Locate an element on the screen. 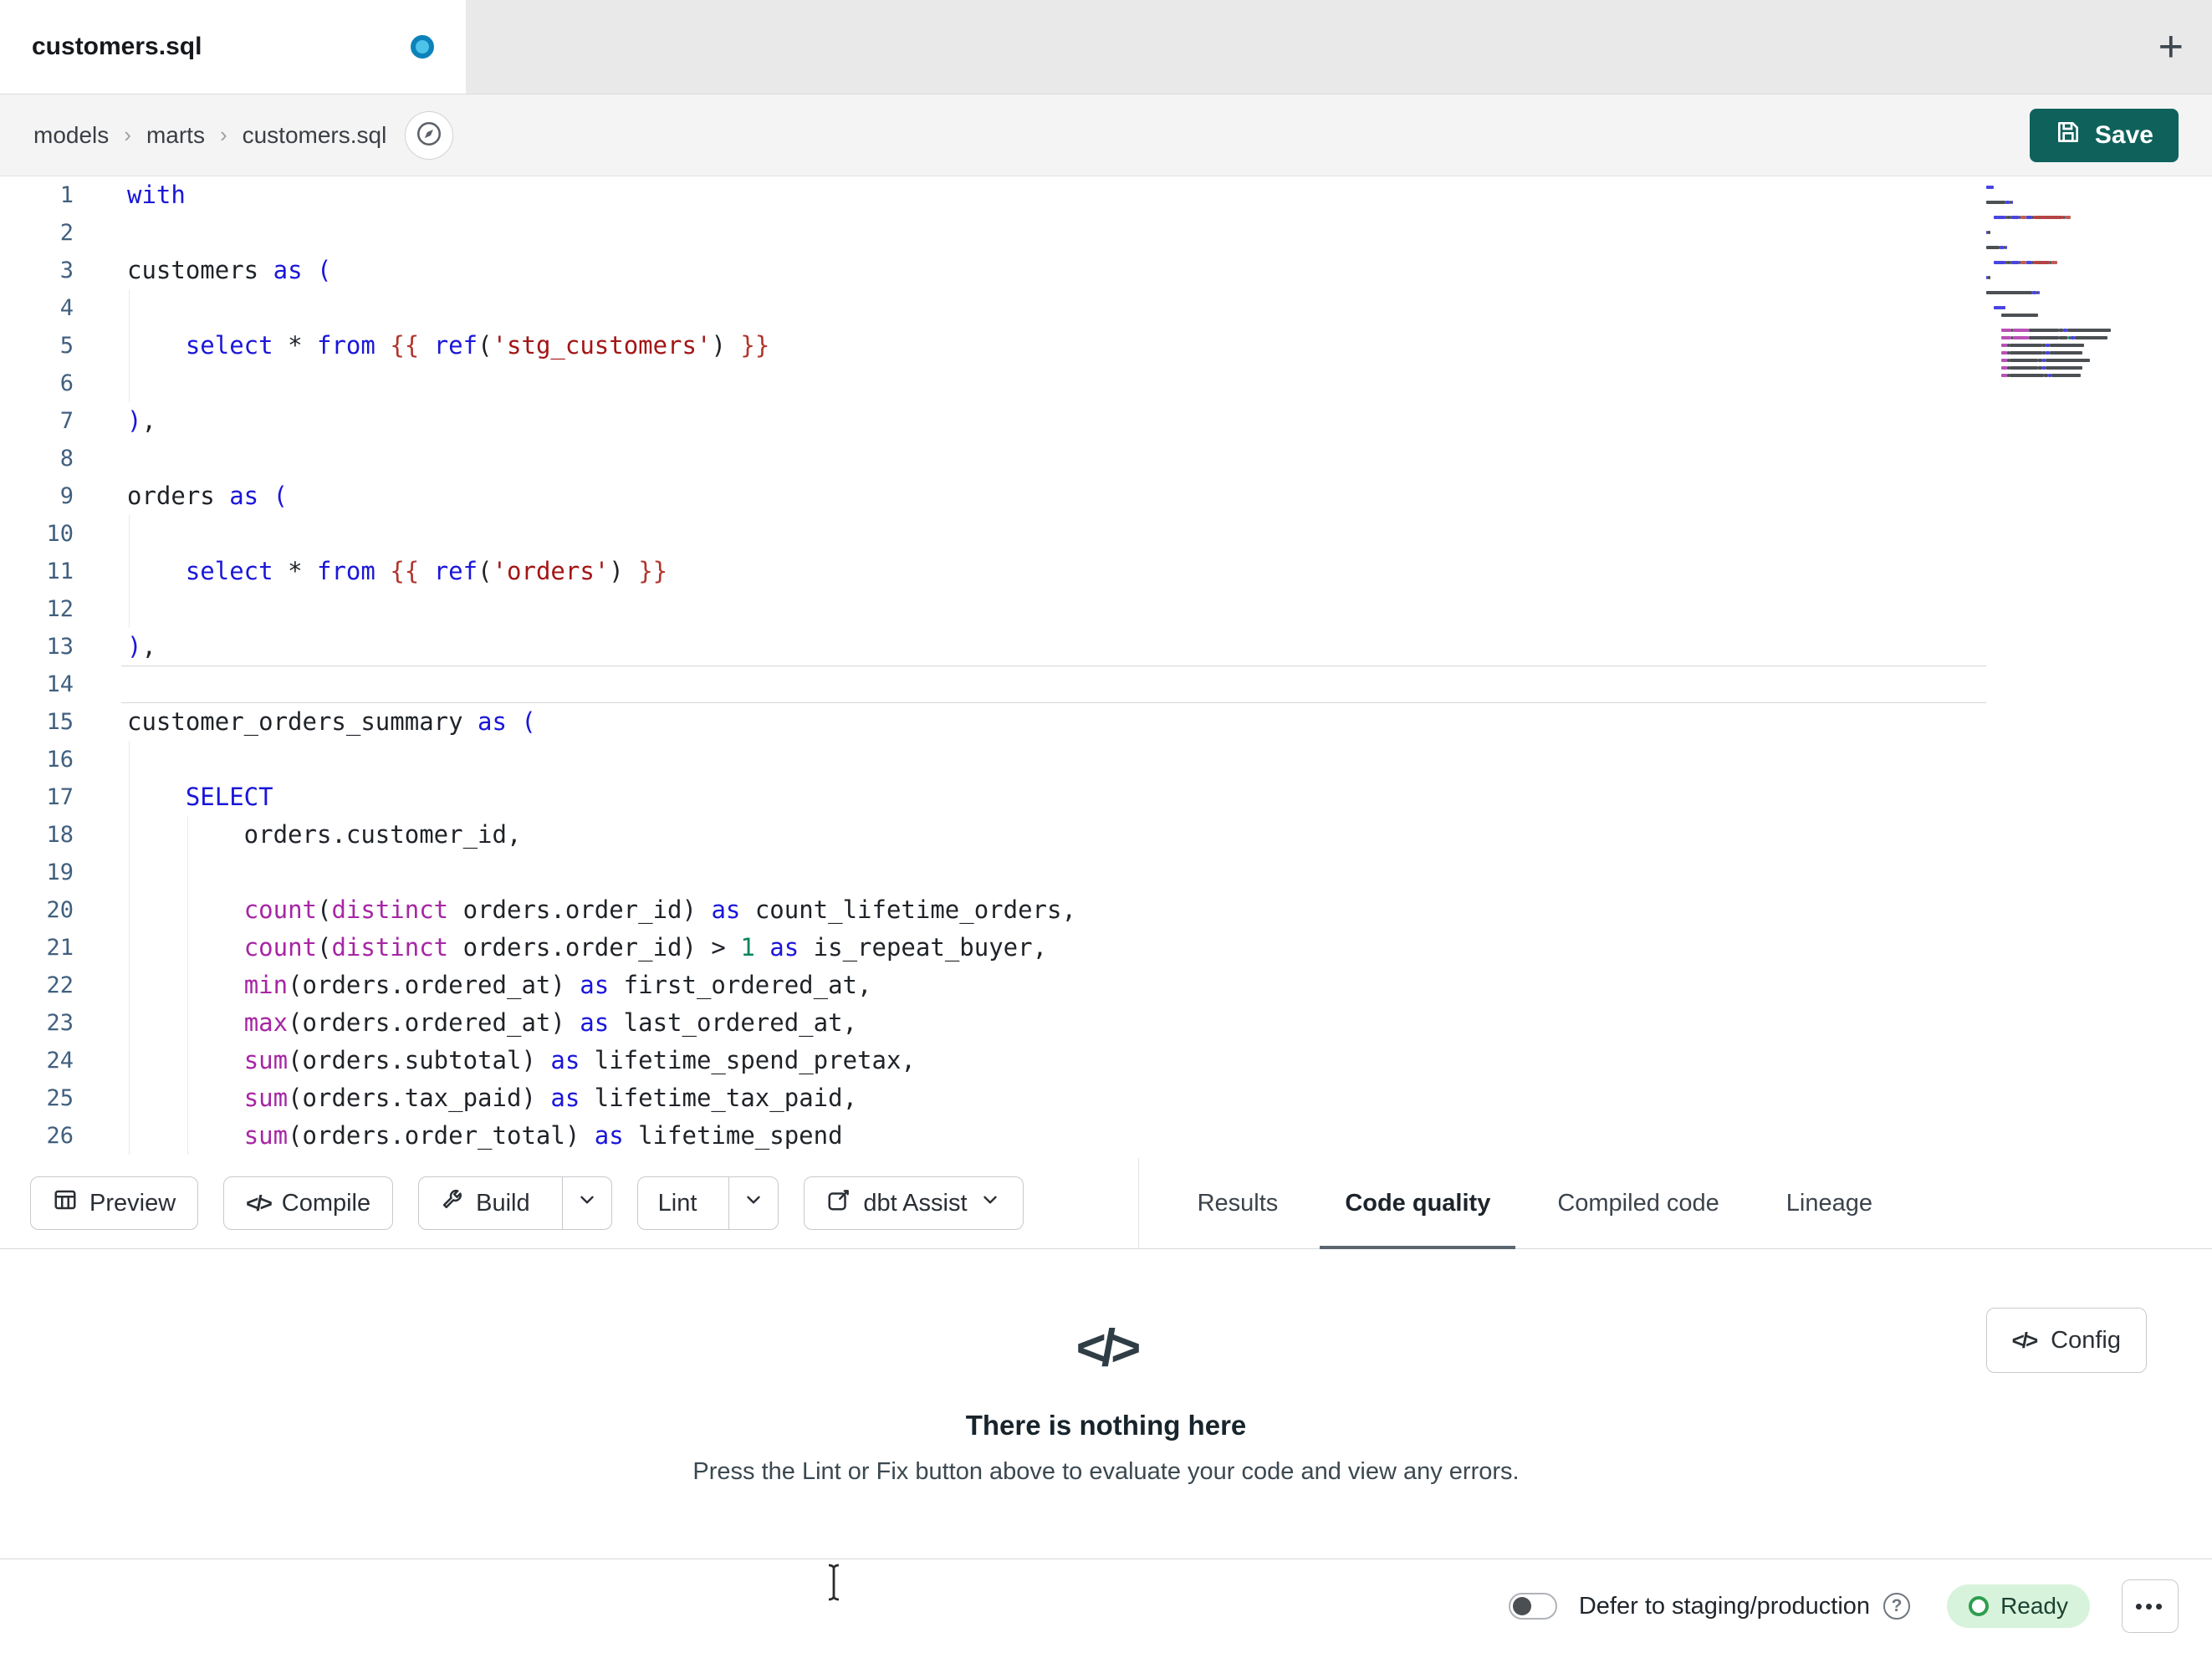  code-text: SELECT is located at coordinates (229, 797).